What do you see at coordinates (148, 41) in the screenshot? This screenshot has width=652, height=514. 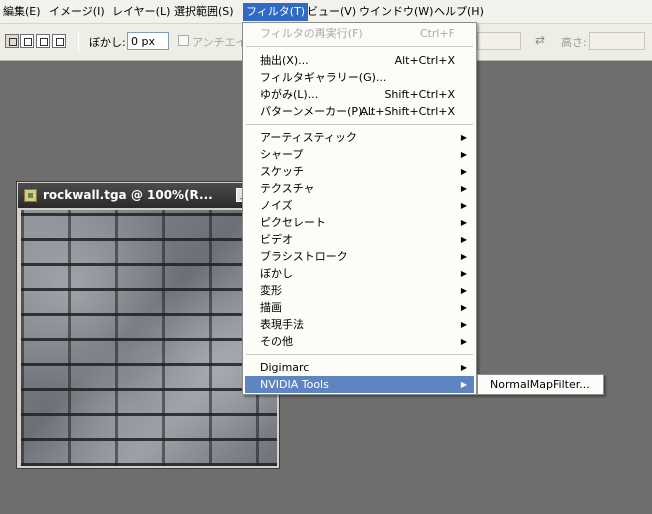 I see `feather-input` at bounding box center [148, 41].